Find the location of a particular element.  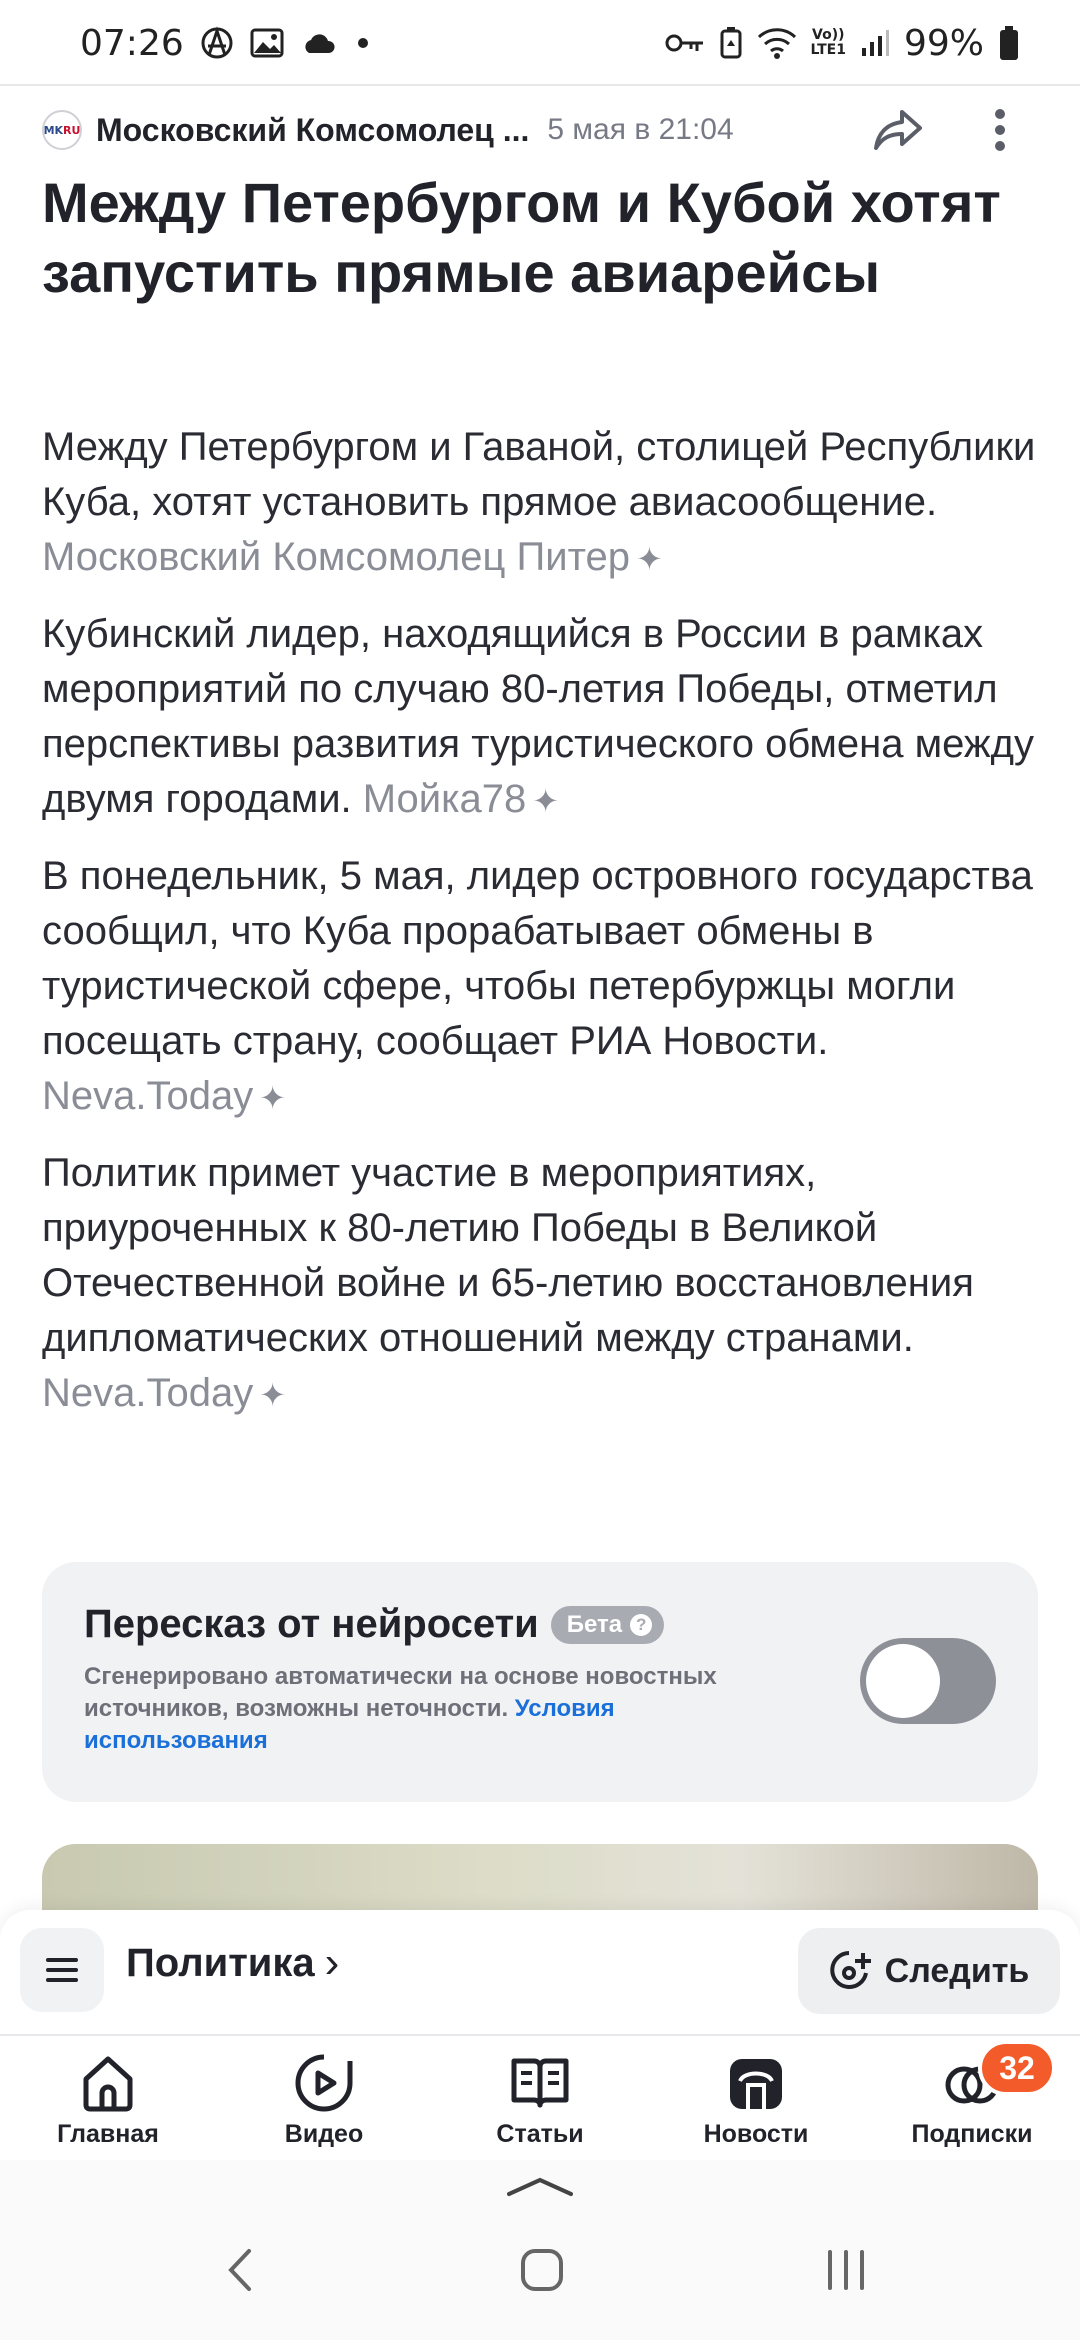

more-button is located at coordinates (1000, 130).